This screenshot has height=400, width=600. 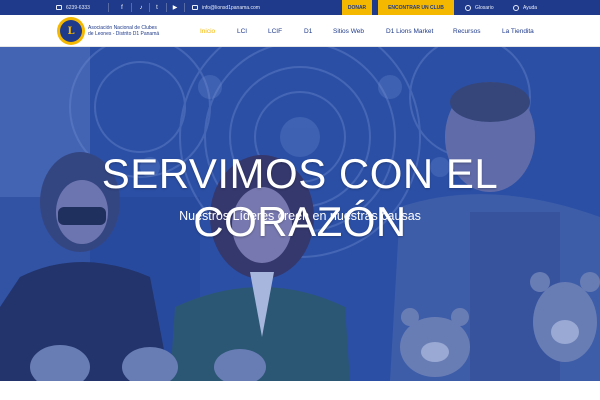 I want to click on tiktok-icon: ♪, so click(x=141, y=7).